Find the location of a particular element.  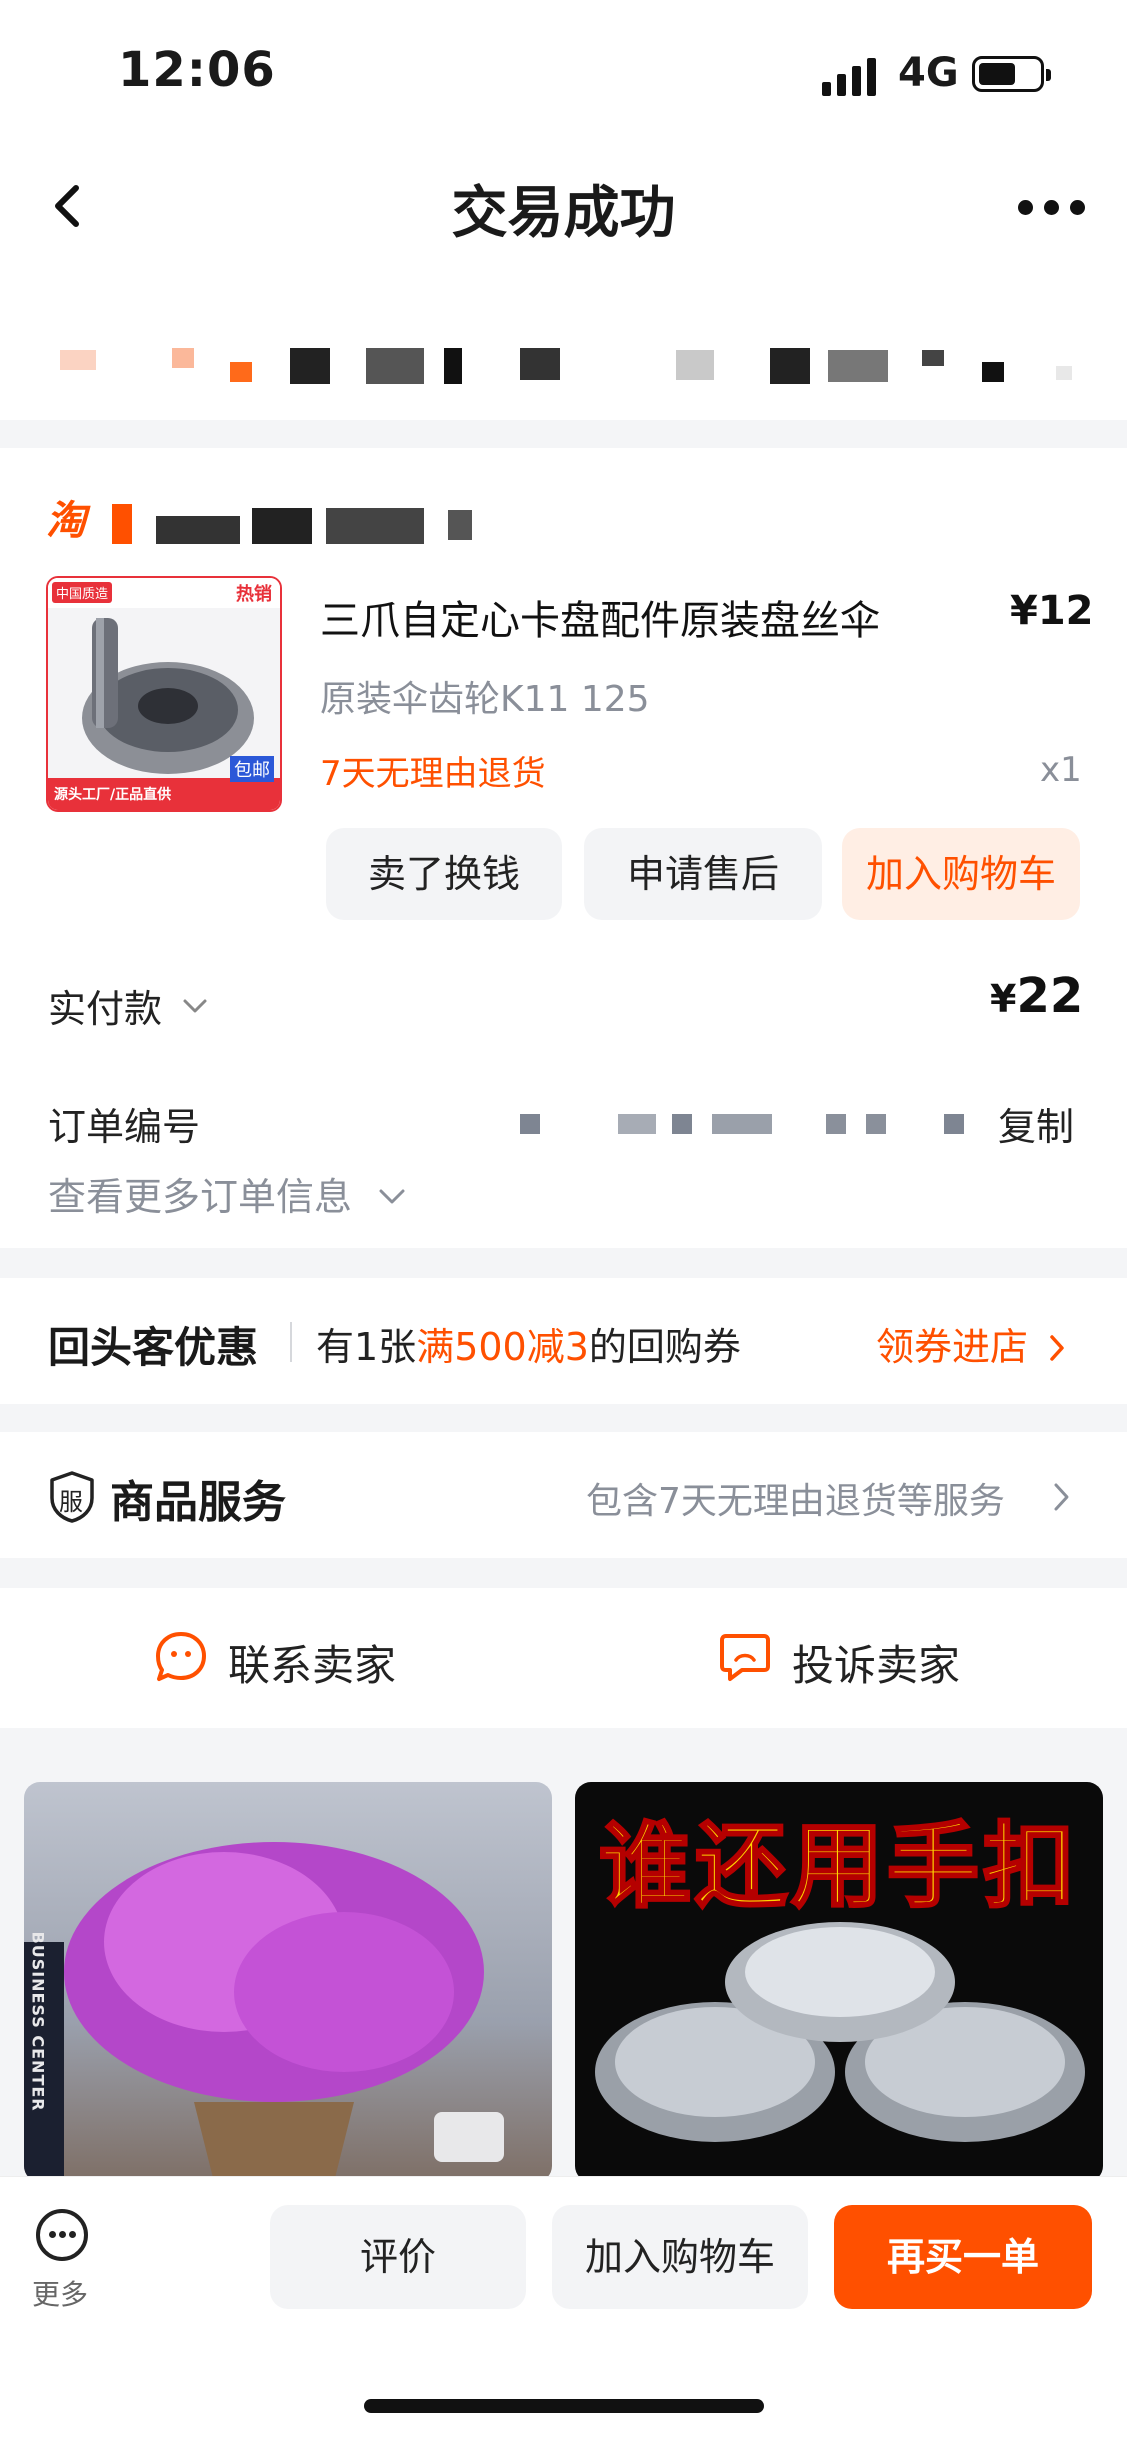

home-indicator is located at coordinates (564, 2406).